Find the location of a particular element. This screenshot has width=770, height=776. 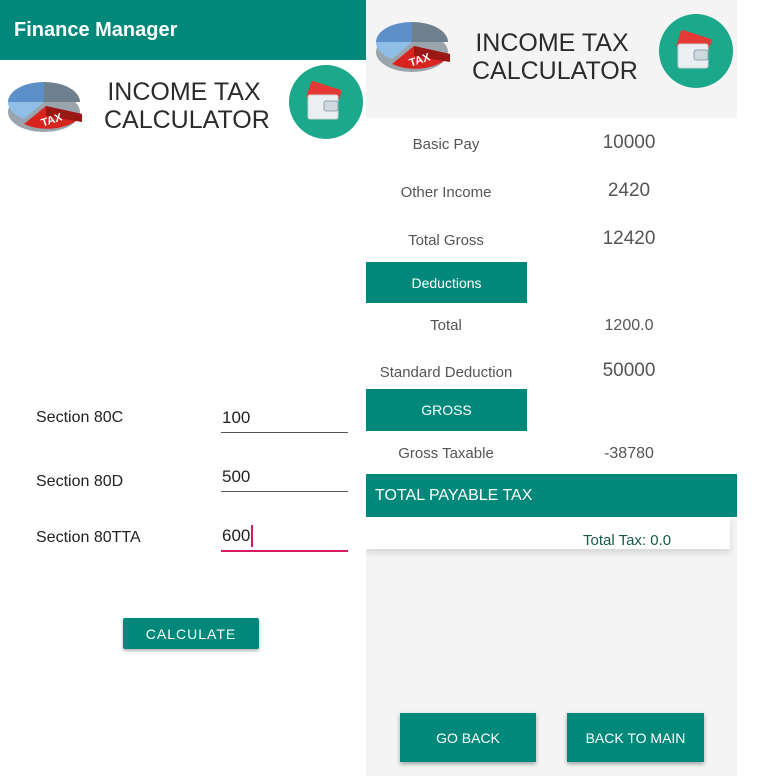

gross-header: GROSS is located at coordinates (446, 410).